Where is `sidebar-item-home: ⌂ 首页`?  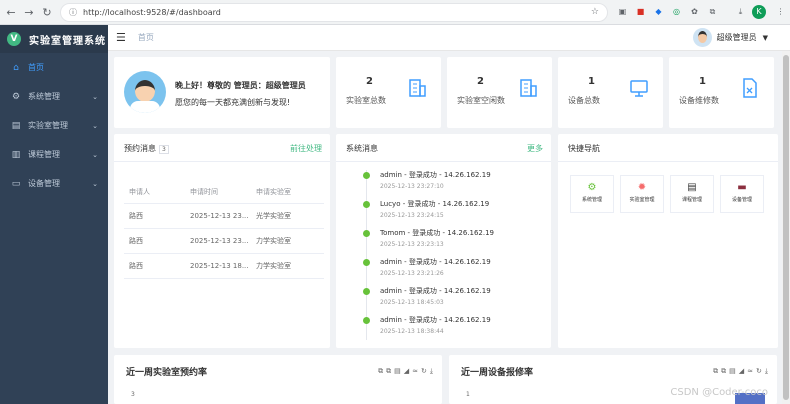 sidebar-item-home: ⌂ 首页 is located at coordinates (54, 67).